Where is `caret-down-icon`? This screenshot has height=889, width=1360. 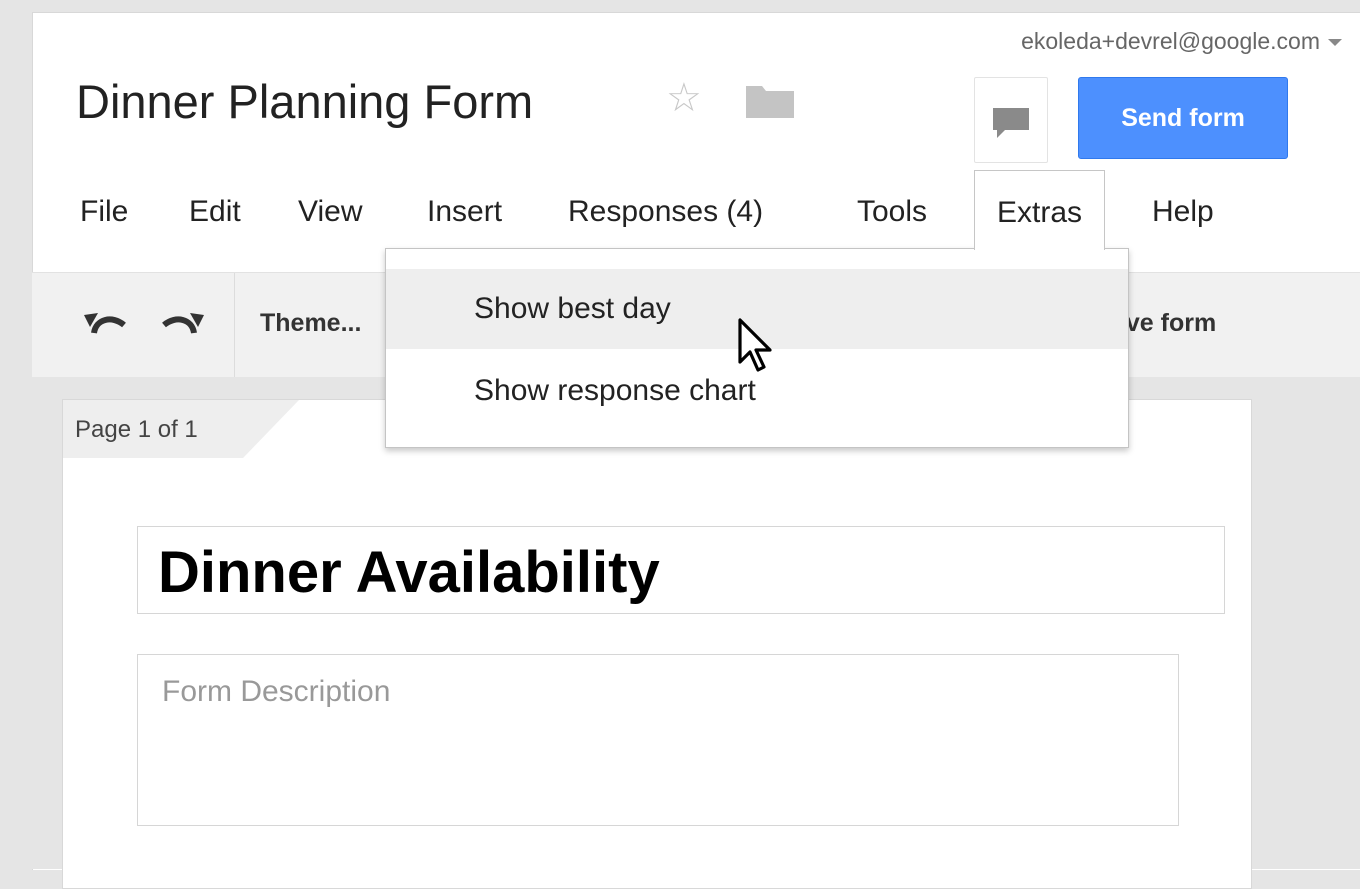
caret-down-icon is located at coordinates (1335, 43).